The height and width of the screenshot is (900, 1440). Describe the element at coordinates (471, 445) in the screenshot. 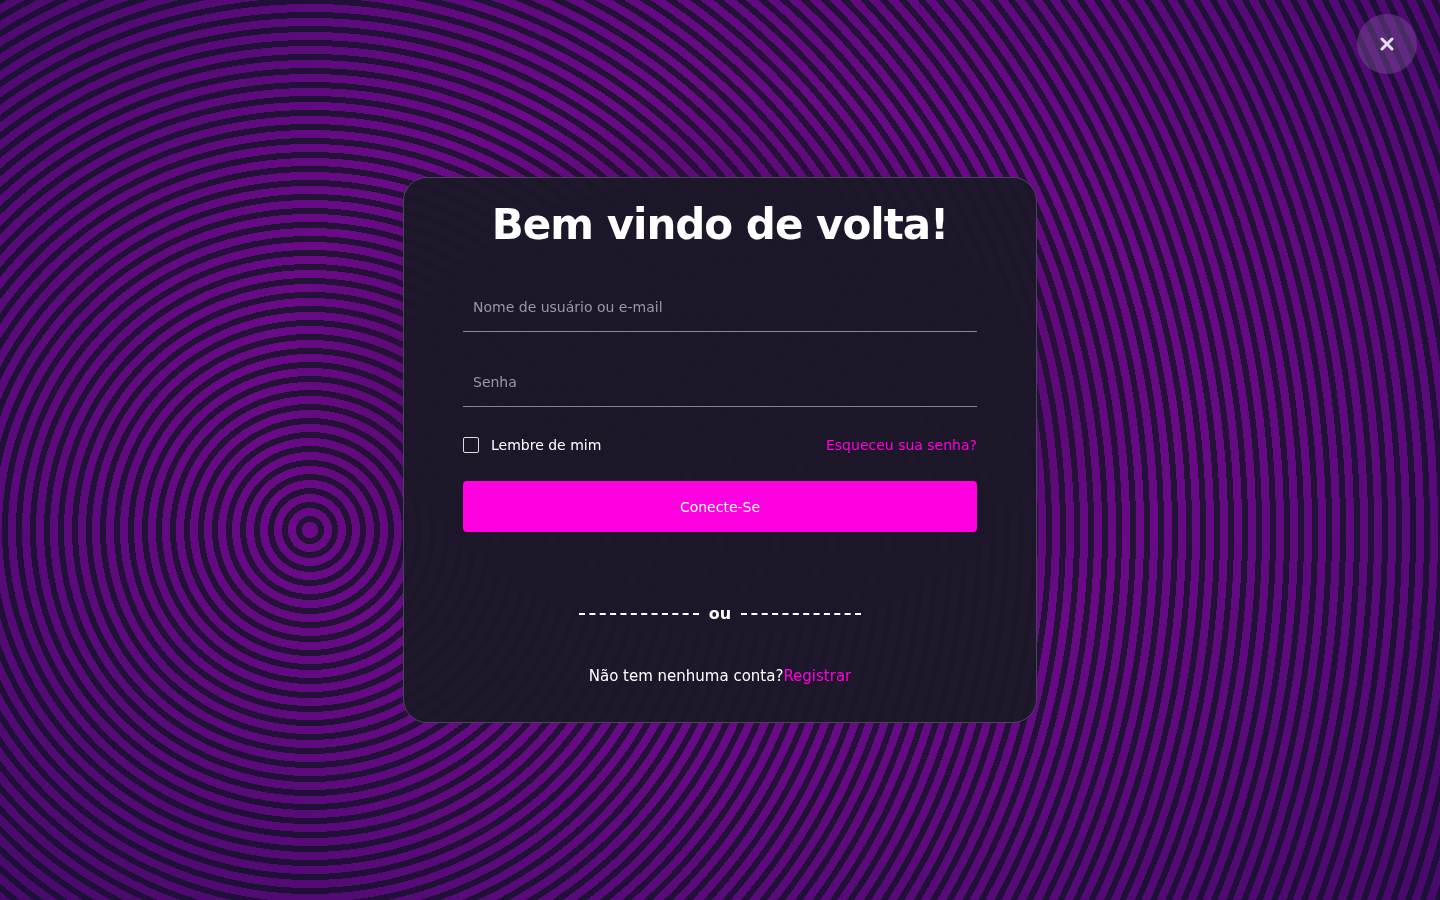

I see `remember-checkbox` at that location.